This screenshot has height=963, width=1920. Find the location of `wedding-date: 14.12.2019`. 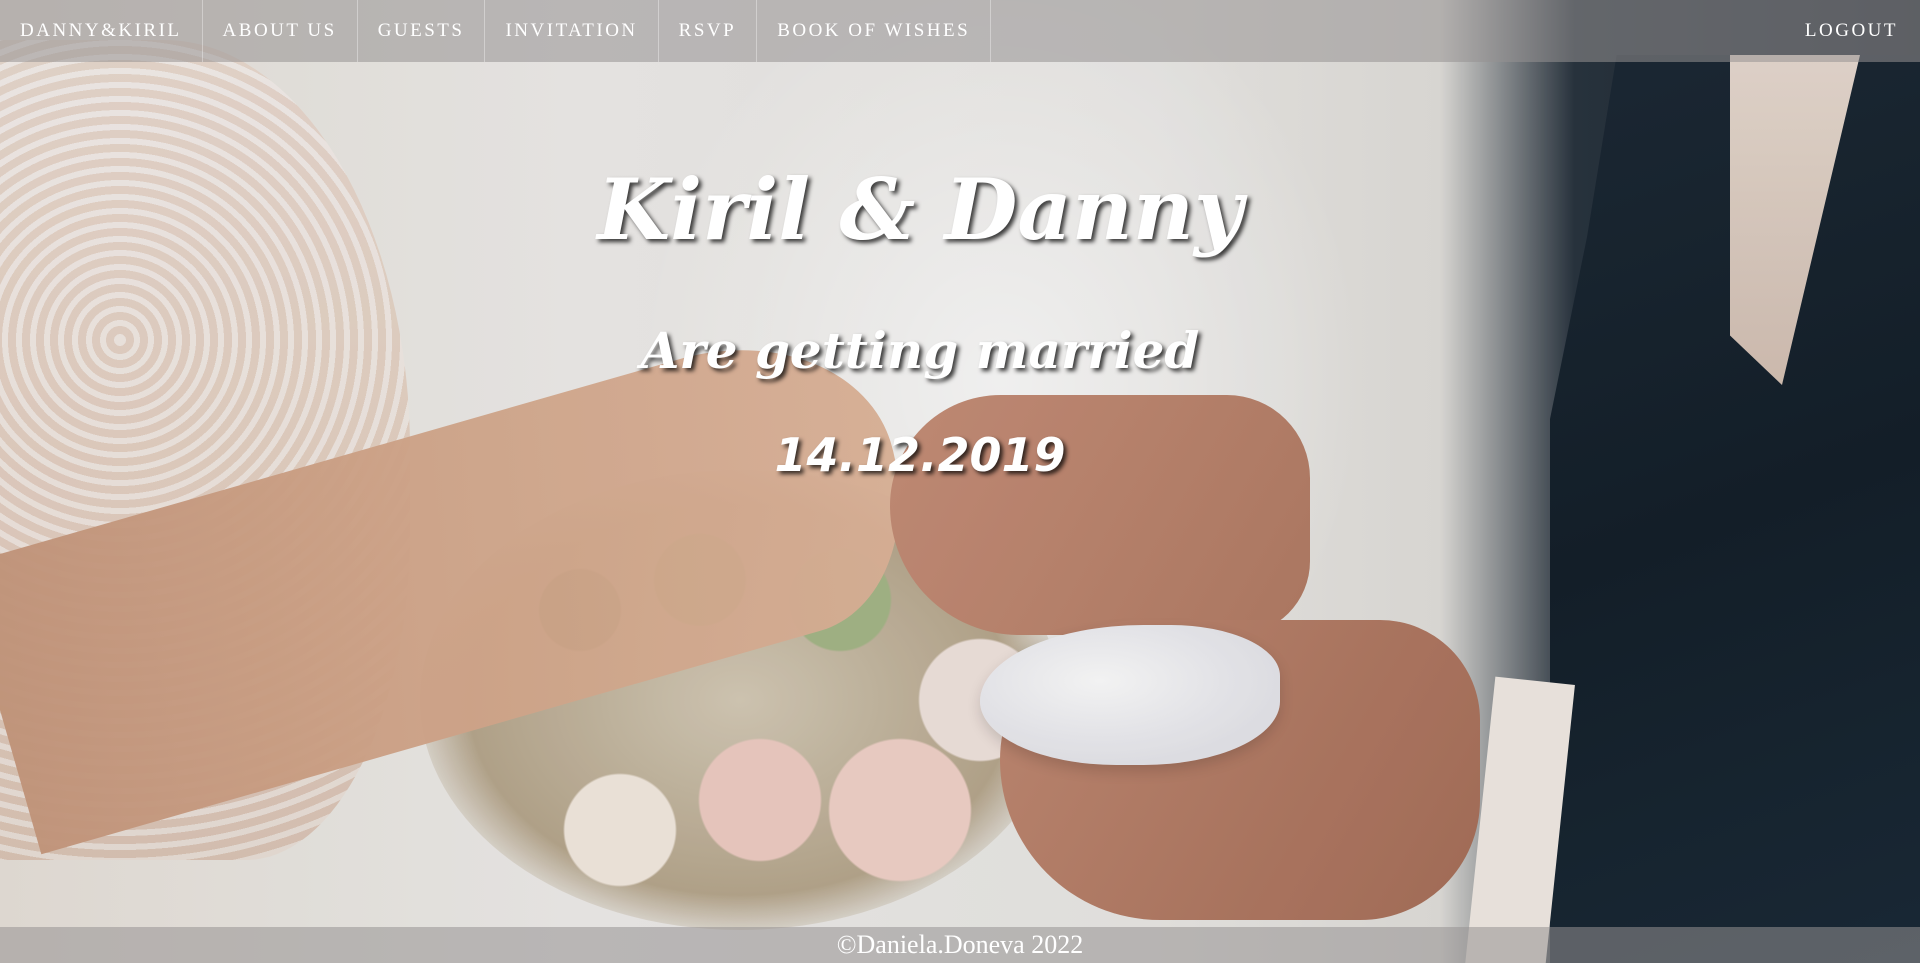

wedding-date: 14.12.2019 is located at coordinates (920, 455).